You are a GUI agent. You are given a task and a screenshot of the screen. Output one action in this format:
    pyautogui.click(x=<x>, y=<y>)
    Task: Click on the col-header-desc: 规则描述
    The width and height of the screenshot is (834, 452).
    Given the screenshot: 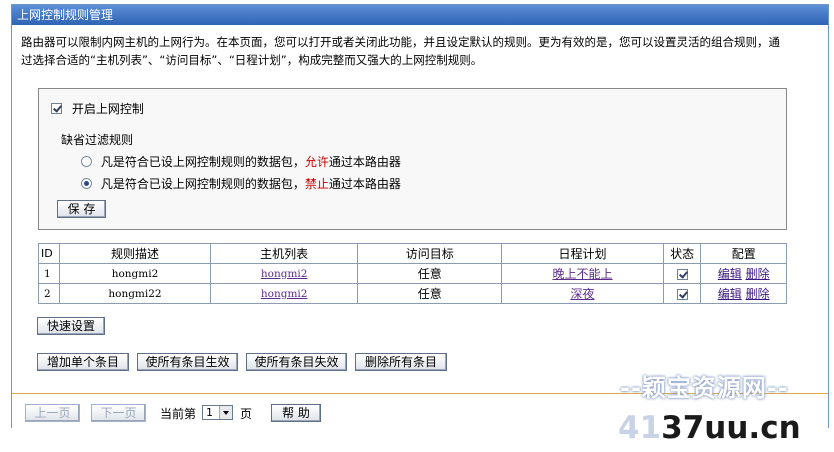 What is the action you would take?
    pyautogui.click(x=135, y=253)
    